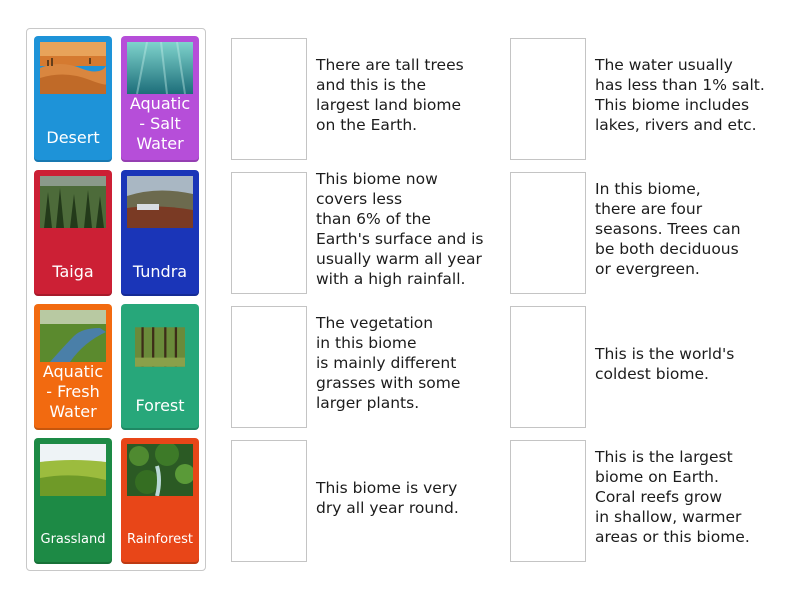 The width and height of the screenshot is (800, 600). Describe the element at coordinates (160, 202) in the screenshot. I see `tundra-image` at that location.